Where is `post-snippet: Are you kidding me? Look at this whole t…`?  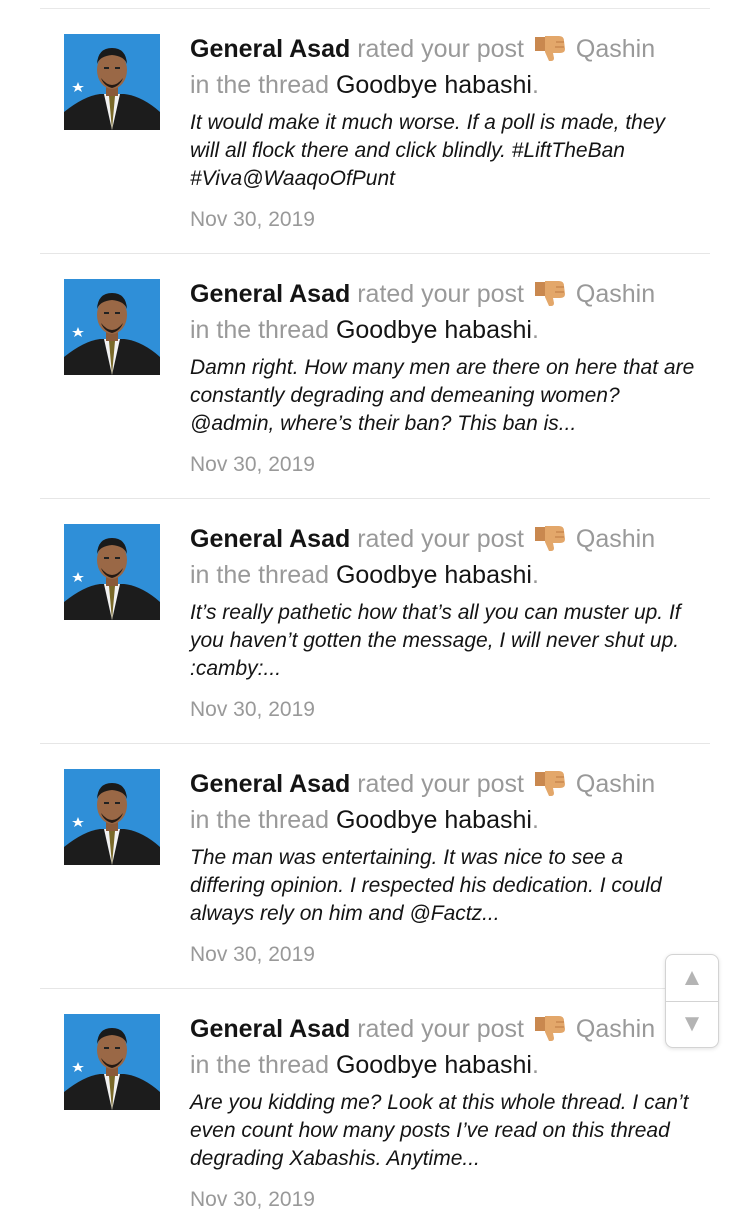 post-snippet: Are you kidding me? Look at this whole t… is located at coordinates (445, 1131).